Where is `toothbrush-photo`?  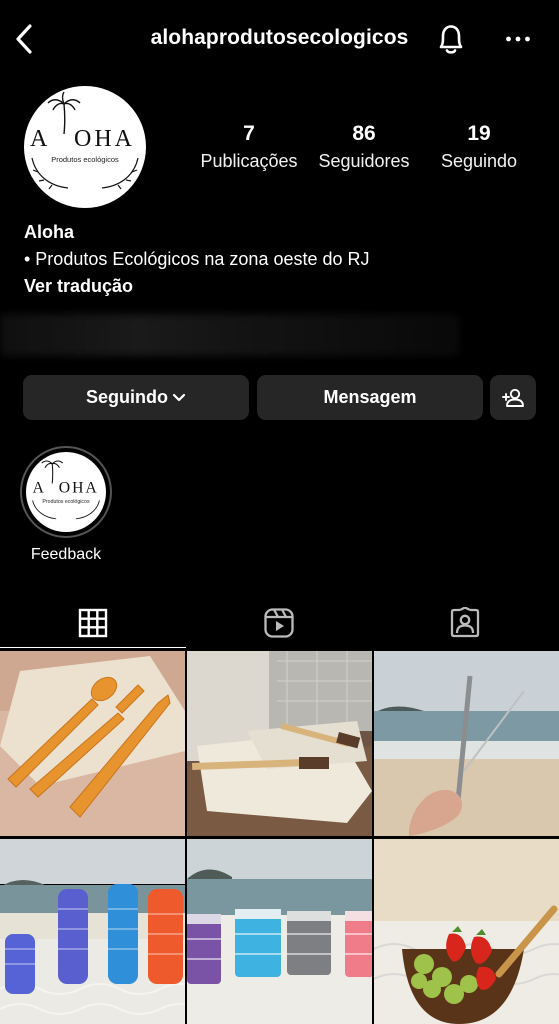 toothbrush-photo is located at coordinates (279, 743).